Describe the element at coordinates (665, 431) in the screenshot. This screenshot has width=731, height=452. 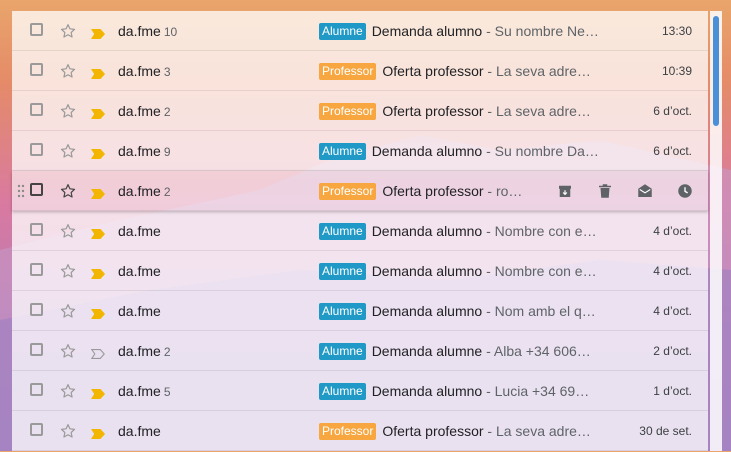
I see `date: 30 de set.` at that location.